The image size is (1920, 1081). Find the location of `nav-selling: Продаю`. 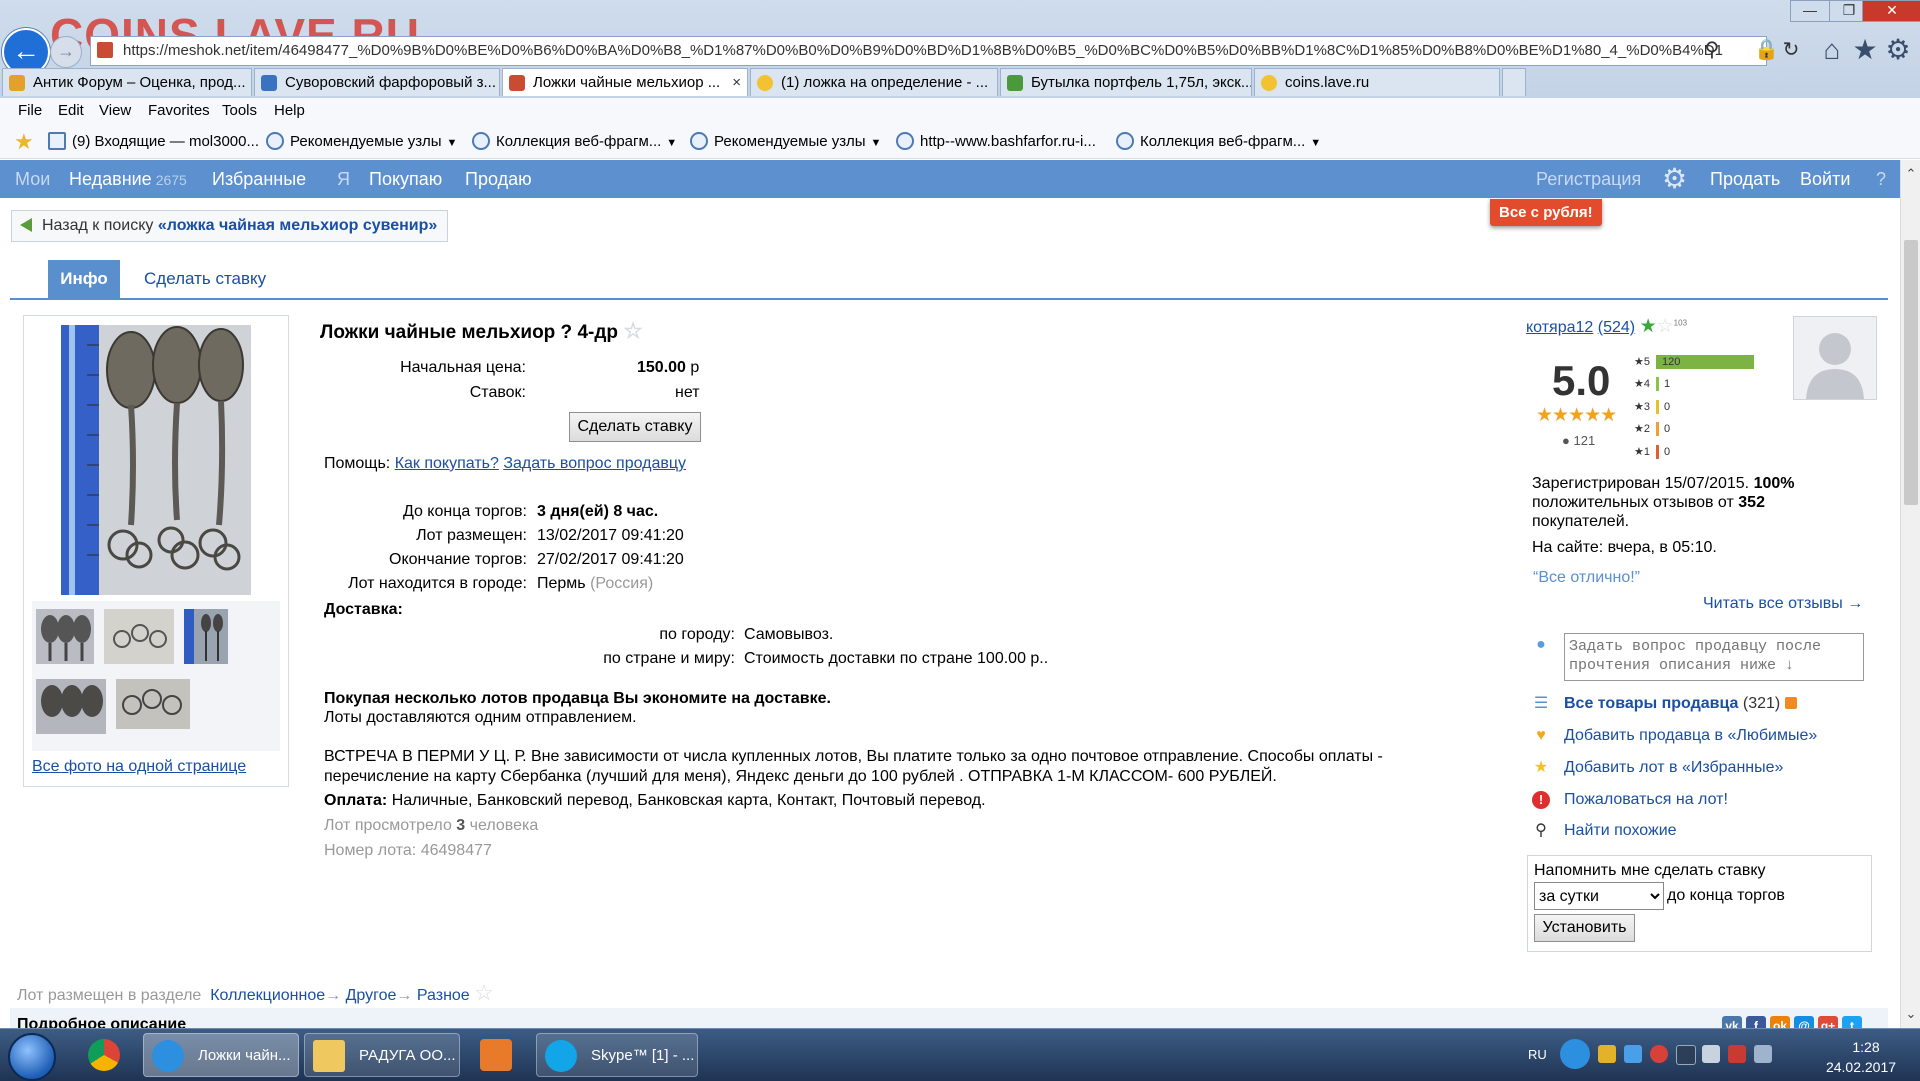

nav-selling: Продаю is located at coordinates (498, 179).